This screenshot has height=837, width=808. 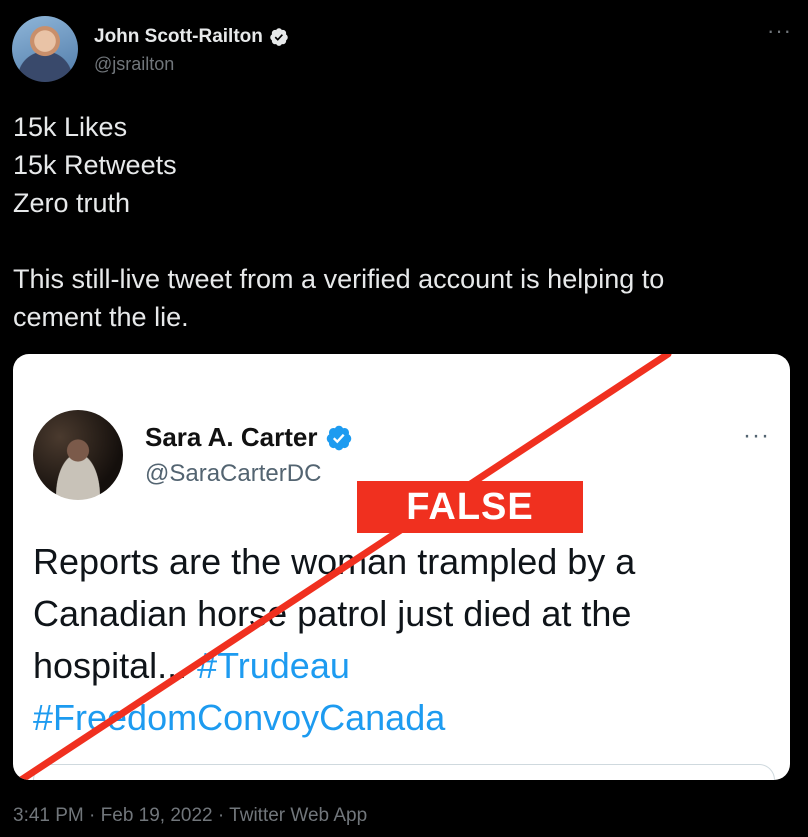 I want to click on tweet-paragraph-line-2: cement the lie., so click(x=101, y=317).